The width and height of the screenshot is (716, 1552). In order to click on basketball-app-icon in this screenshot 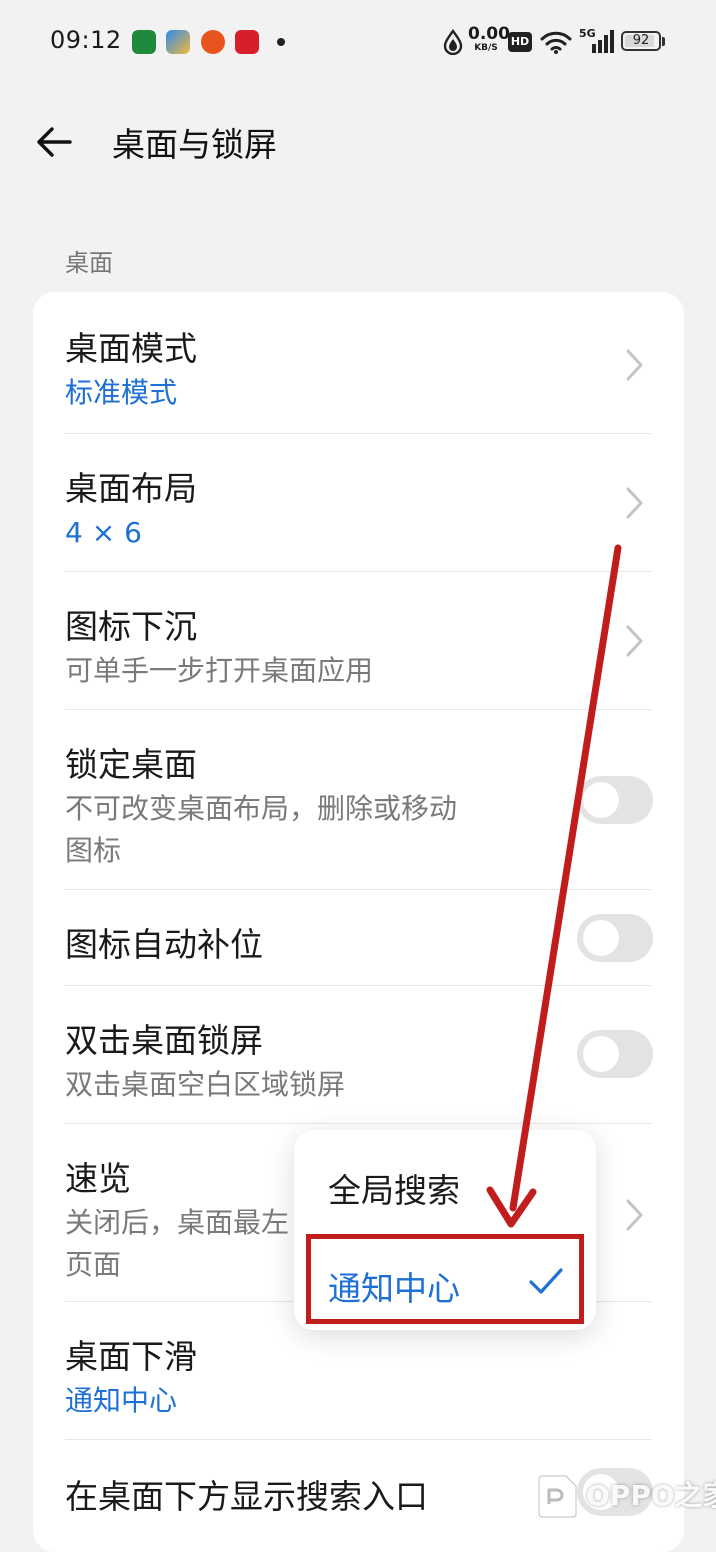, I will do `click(213, 42)`.